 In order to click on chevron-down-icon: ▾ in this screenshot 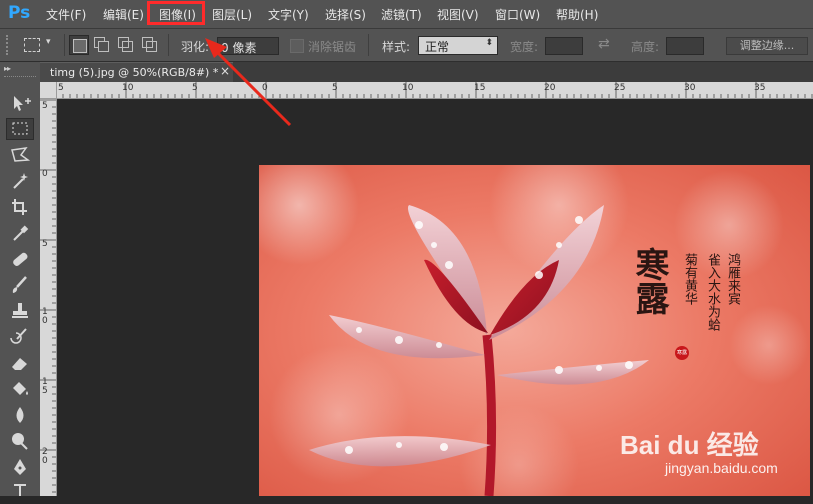, I will do `click(48, 42)`.